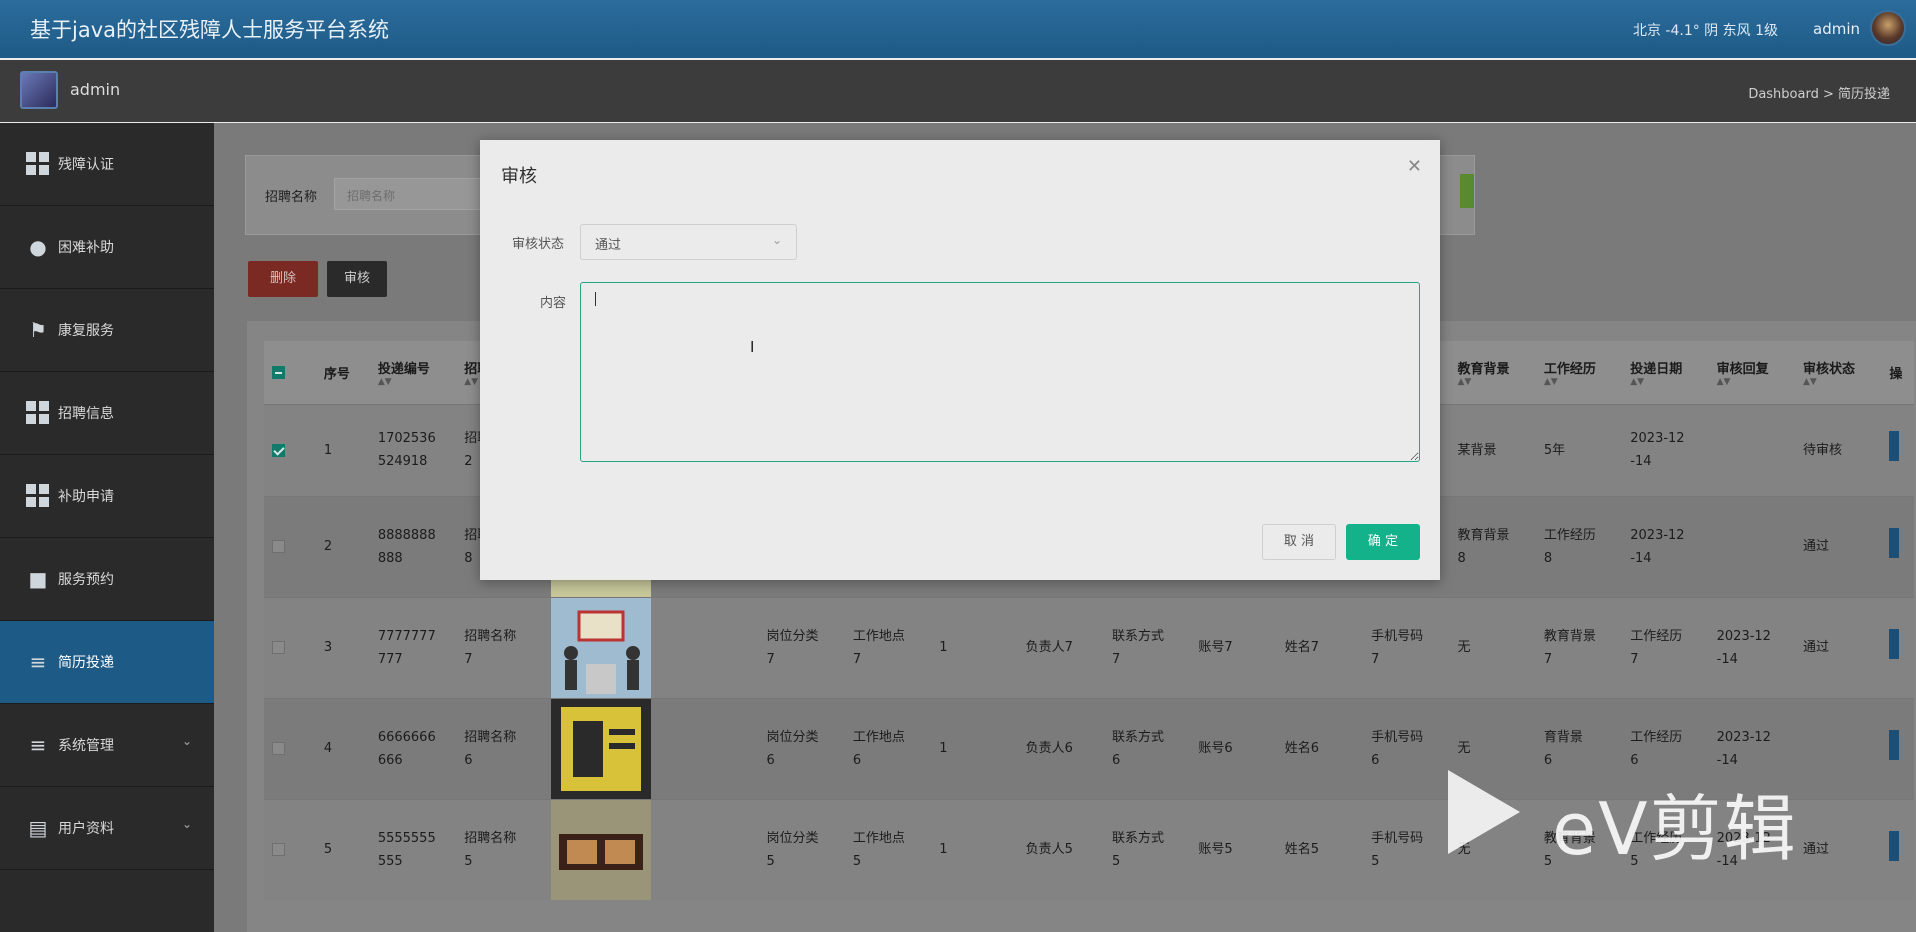 The width and height of the screenshot is (1916, 932). What do you see at coordinates (1414, 166) in the screenshot?
I see `close-icon: ✕` at bounding box center [1414, 166].